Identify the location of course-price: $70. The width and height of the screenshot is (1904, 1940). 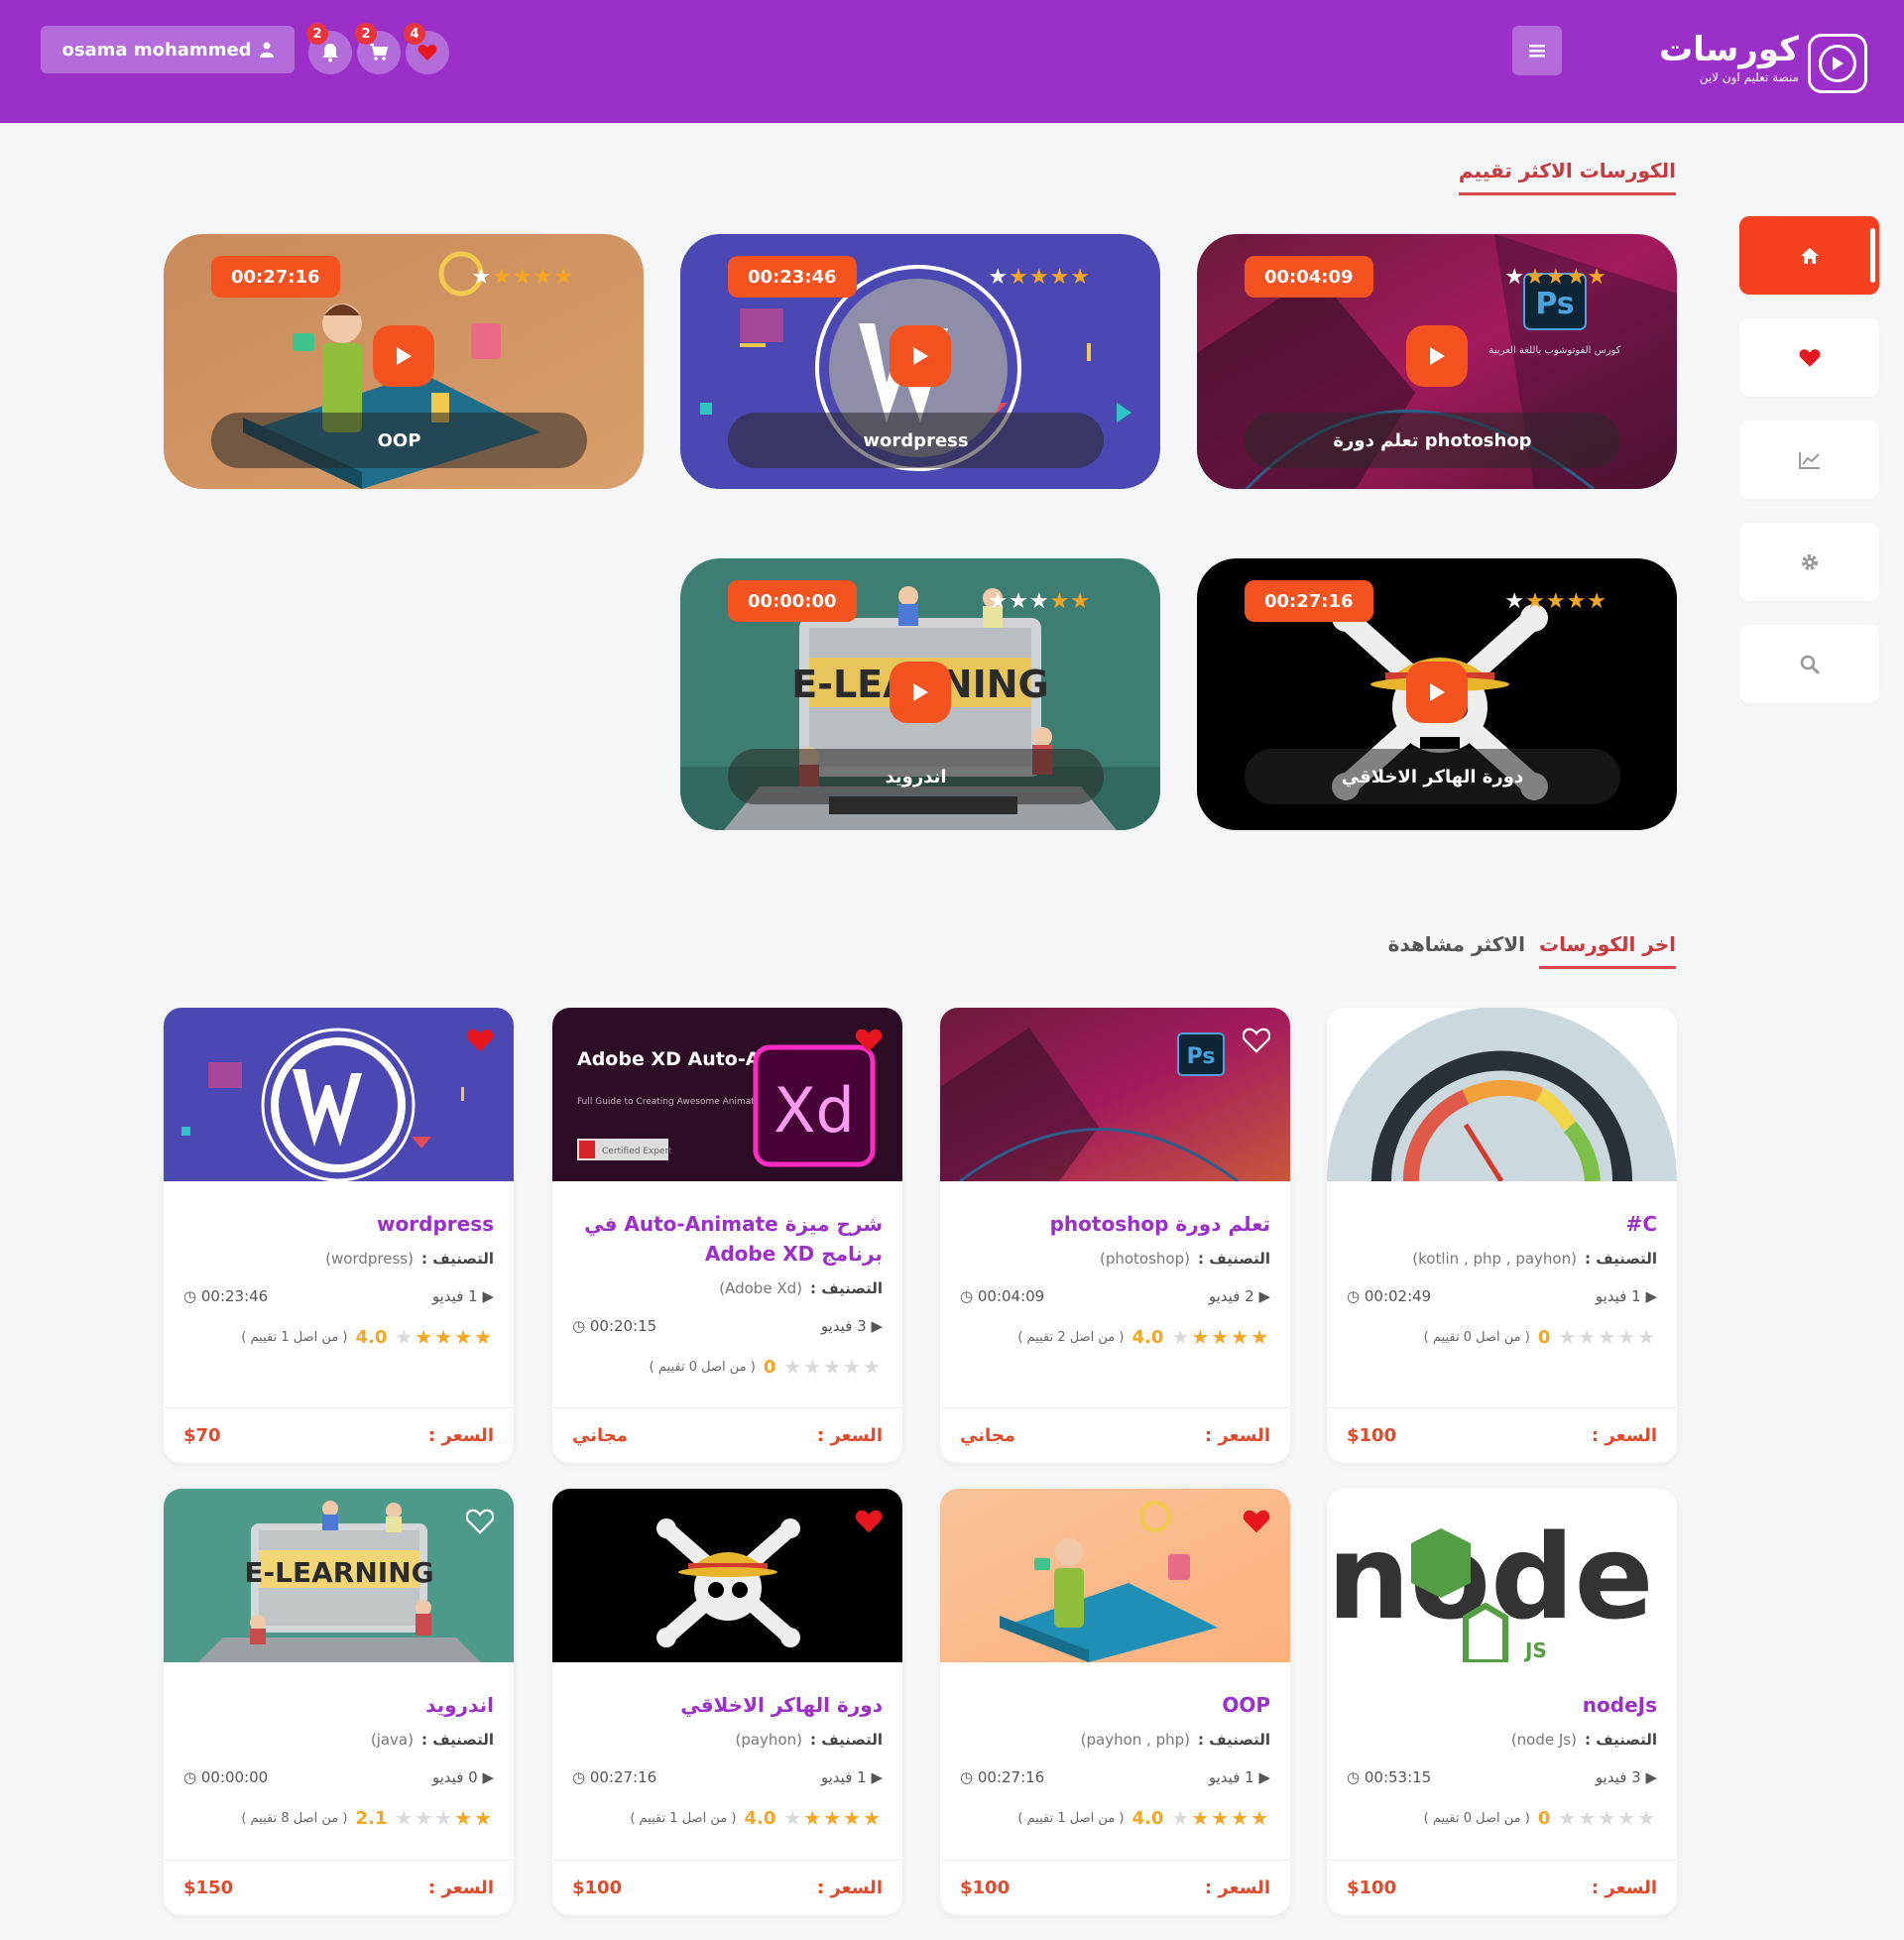
(202, 1435).